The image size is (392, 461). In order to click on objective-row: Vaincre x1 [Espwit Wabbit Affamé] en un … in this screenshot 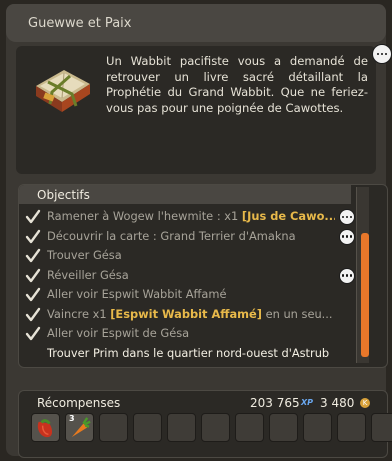, I will do `click(188, 315)`.